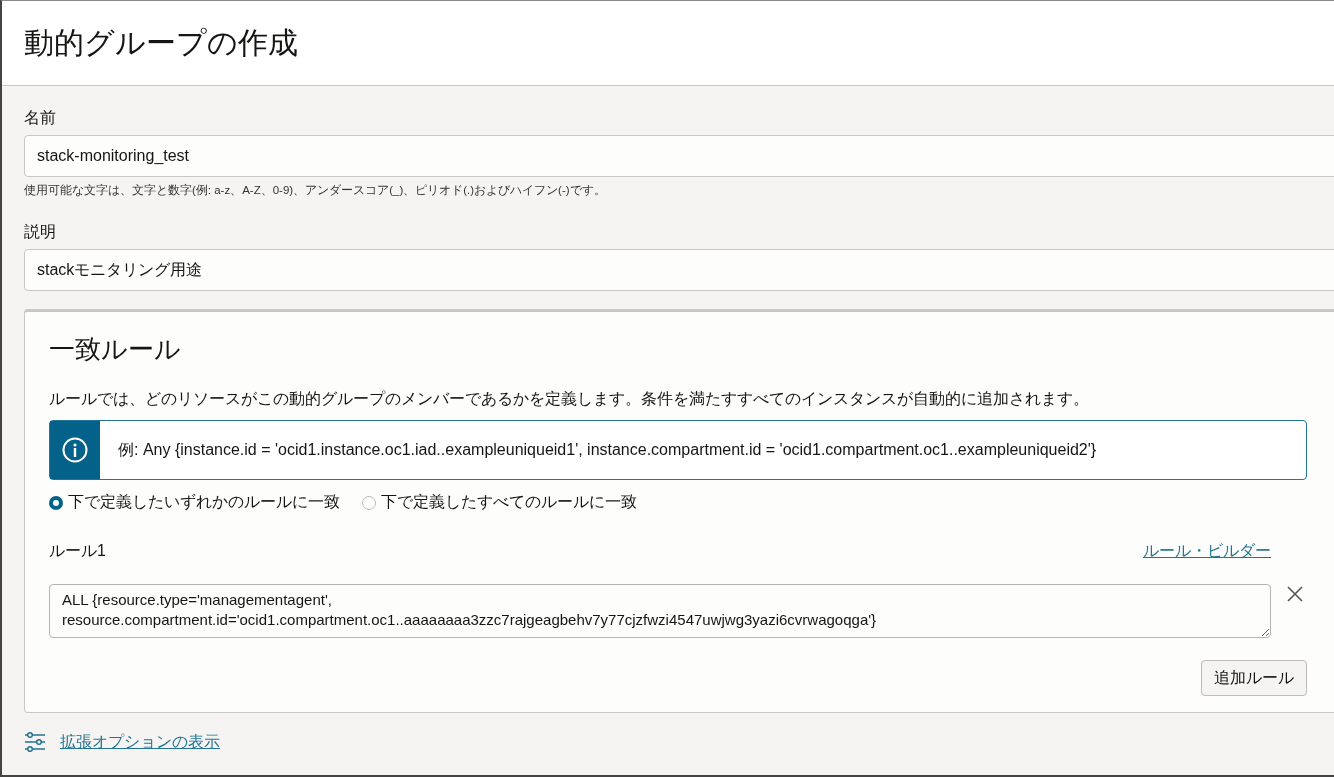 Image resolution: width=1334 pixels, height=777 pixels. I want to click on add-rule-button: 追加ルール, so click(1254, 678).